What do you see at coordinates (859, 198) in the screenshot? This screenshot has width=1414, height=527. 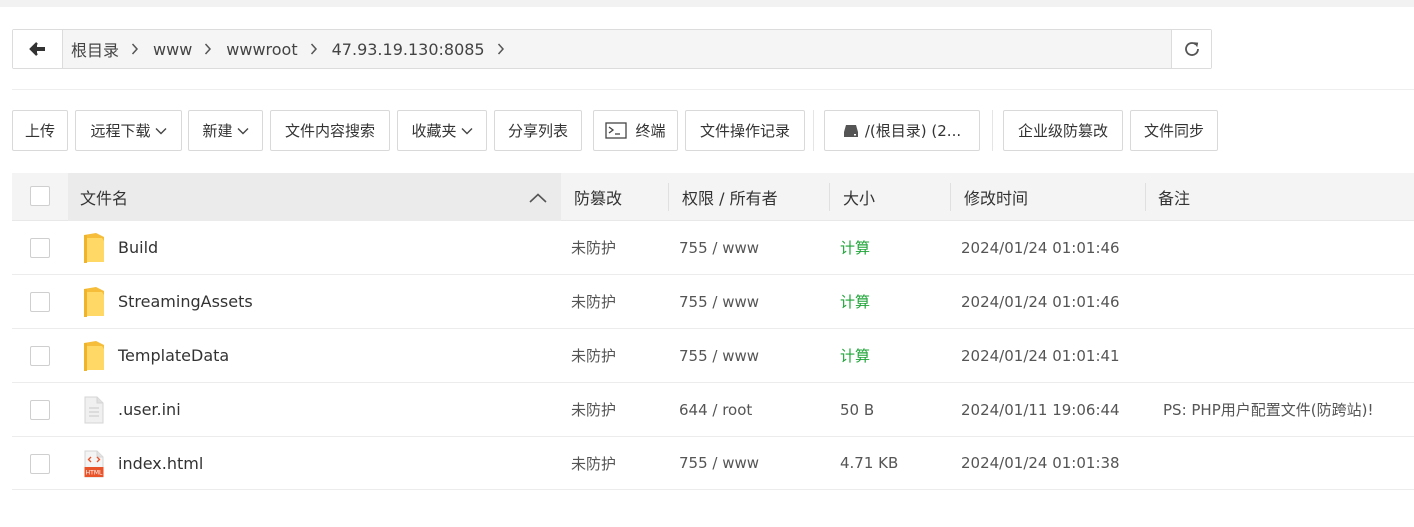 I see `column-size-label: 大小` at bounding box center [859, 198].